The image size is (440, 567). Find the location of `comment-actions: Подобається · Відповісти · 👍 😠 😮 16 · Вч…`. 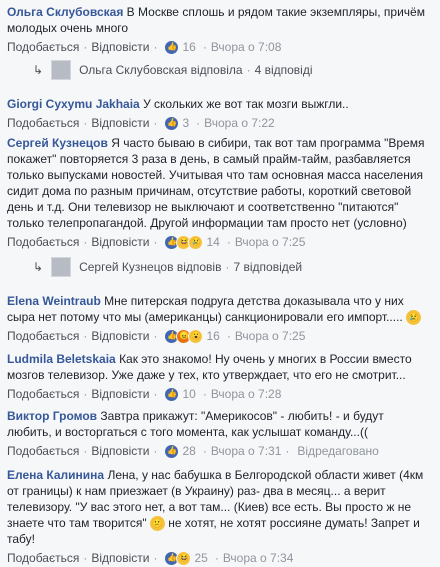

comment-actions: Подобається · Відповісти · 👍 😠 😮 16 · Вч… is located at coordinates (156, 336).